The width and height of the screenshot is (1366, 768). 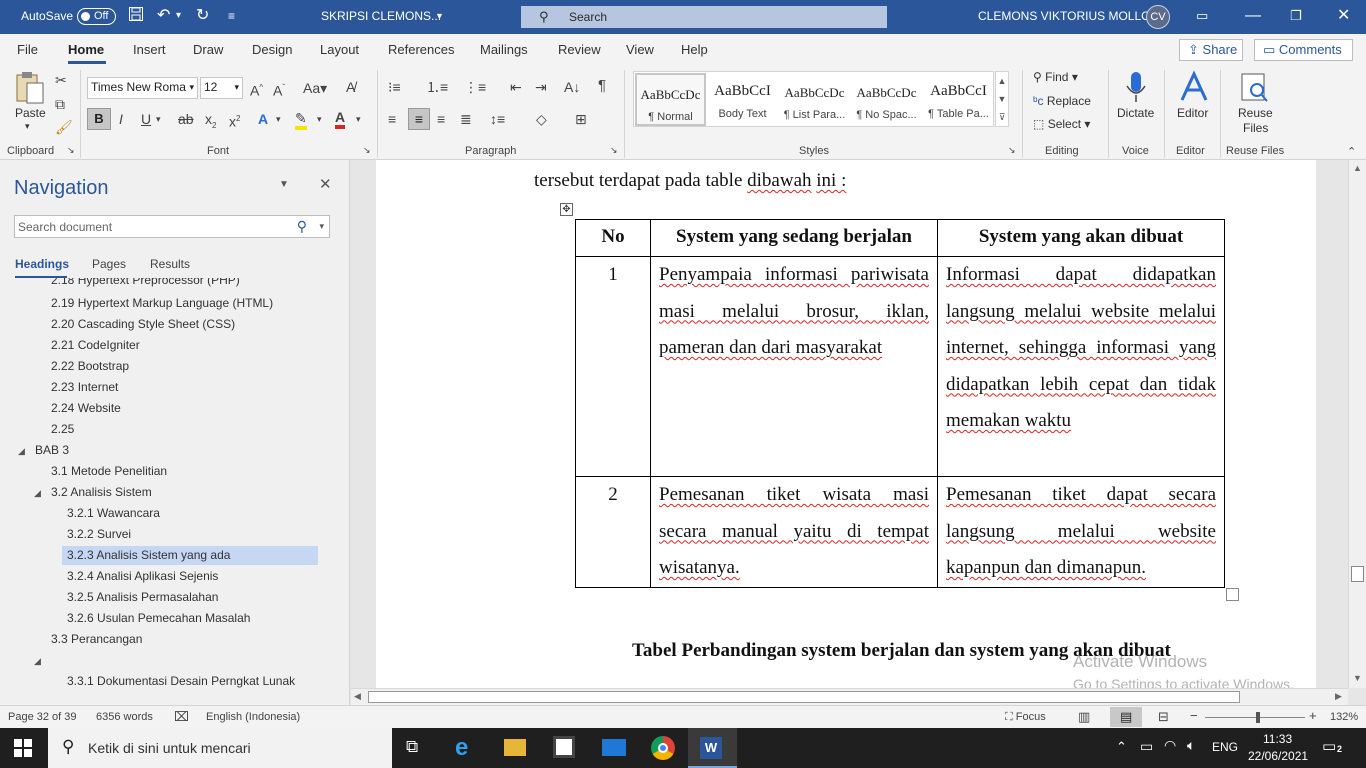 I want to click on decrease-indent-icon: ⇤, so click(x=516, y=87).